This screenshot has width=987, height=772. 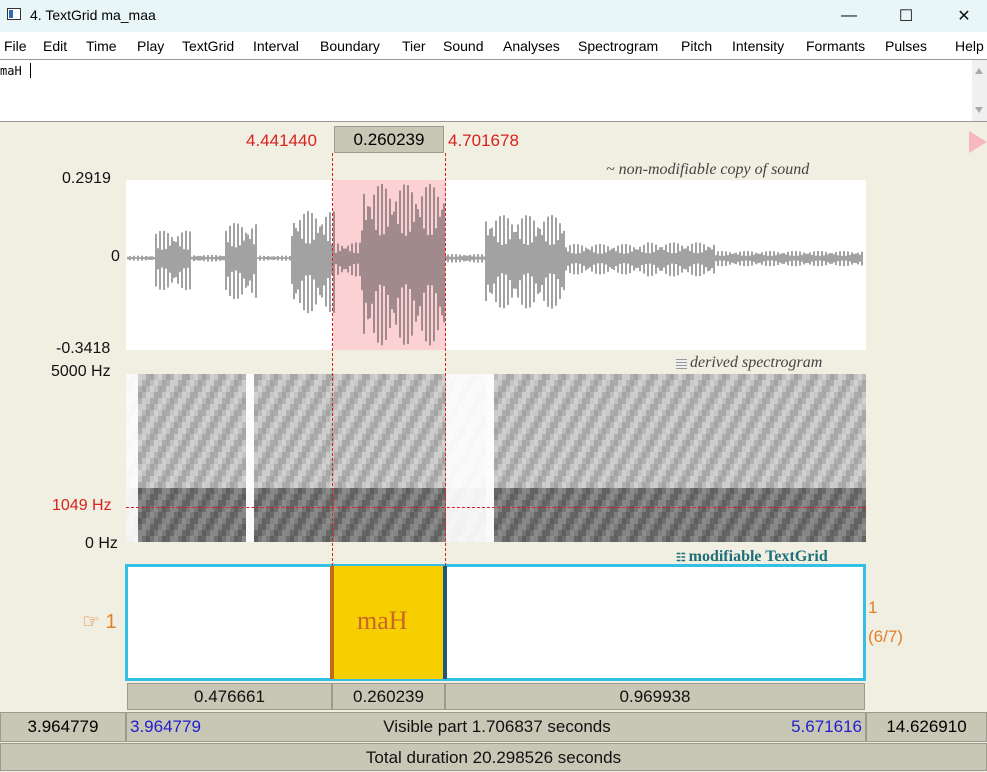 What do you see at coordinates (486, 90) in the screenshot?
I see `interval-text-field: maH` at bounding box center [486, 90].